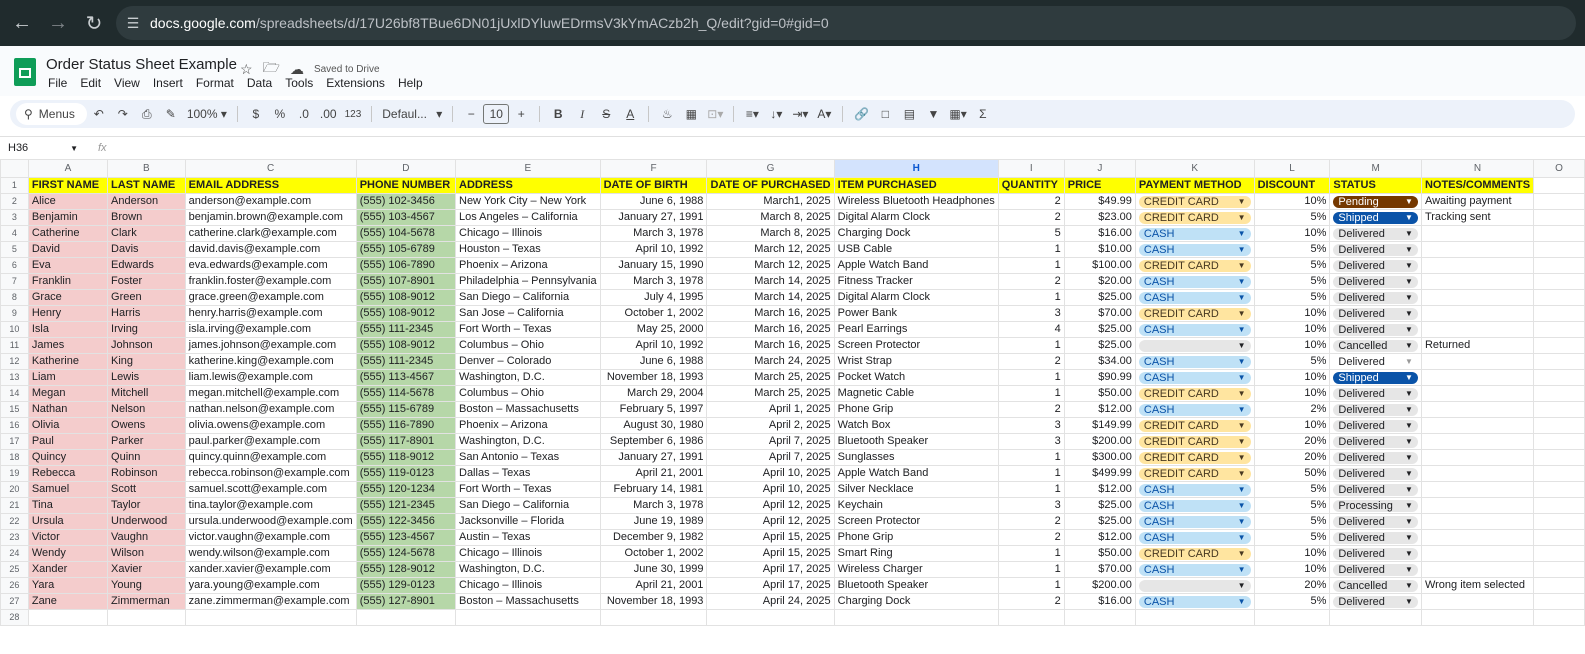 This screenshot has width=1585, height=654. I want to click on status-dropdown: Cancelled ▼, so click(1375, 585).